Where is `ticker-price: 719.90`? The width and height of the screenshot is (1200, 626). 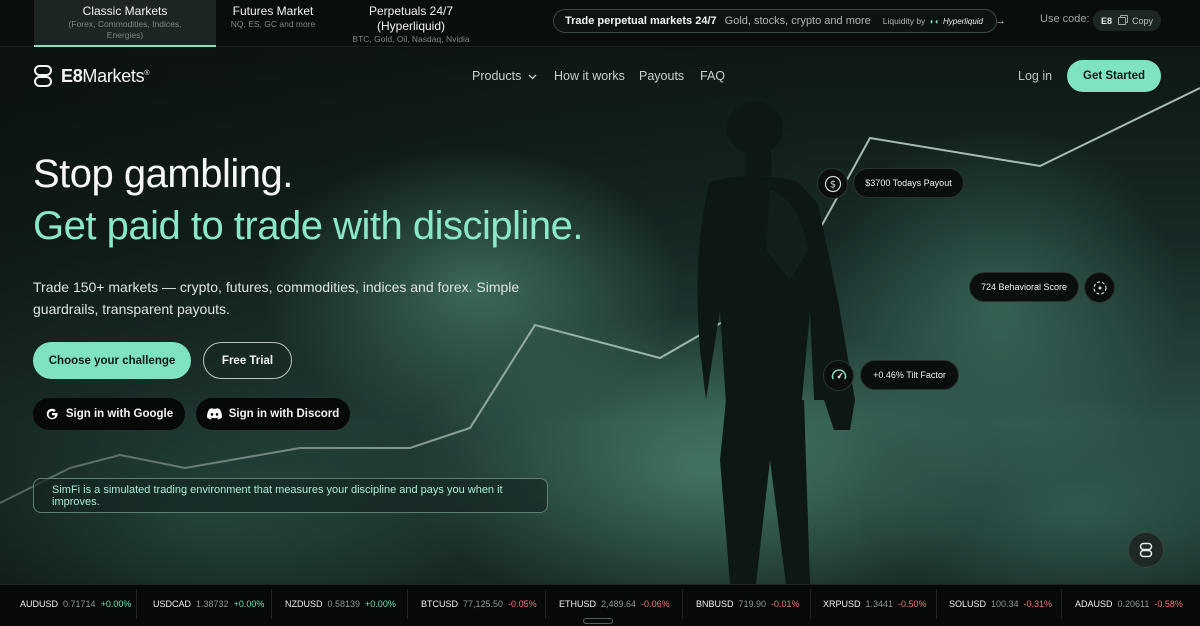
ticker-price: 719.90 is located at coordinates (752, 604).